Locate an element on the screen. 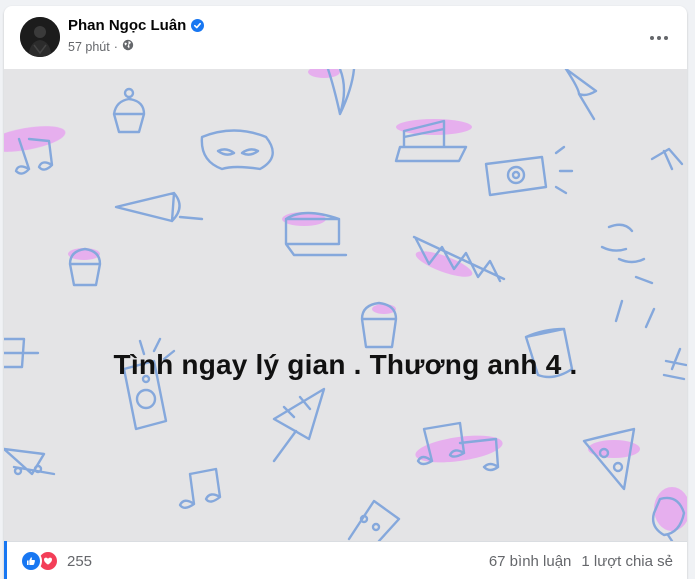 The height and width of the screenshot is (579, 695). reactions-summary: 255 is located at coordinates (56, 561).